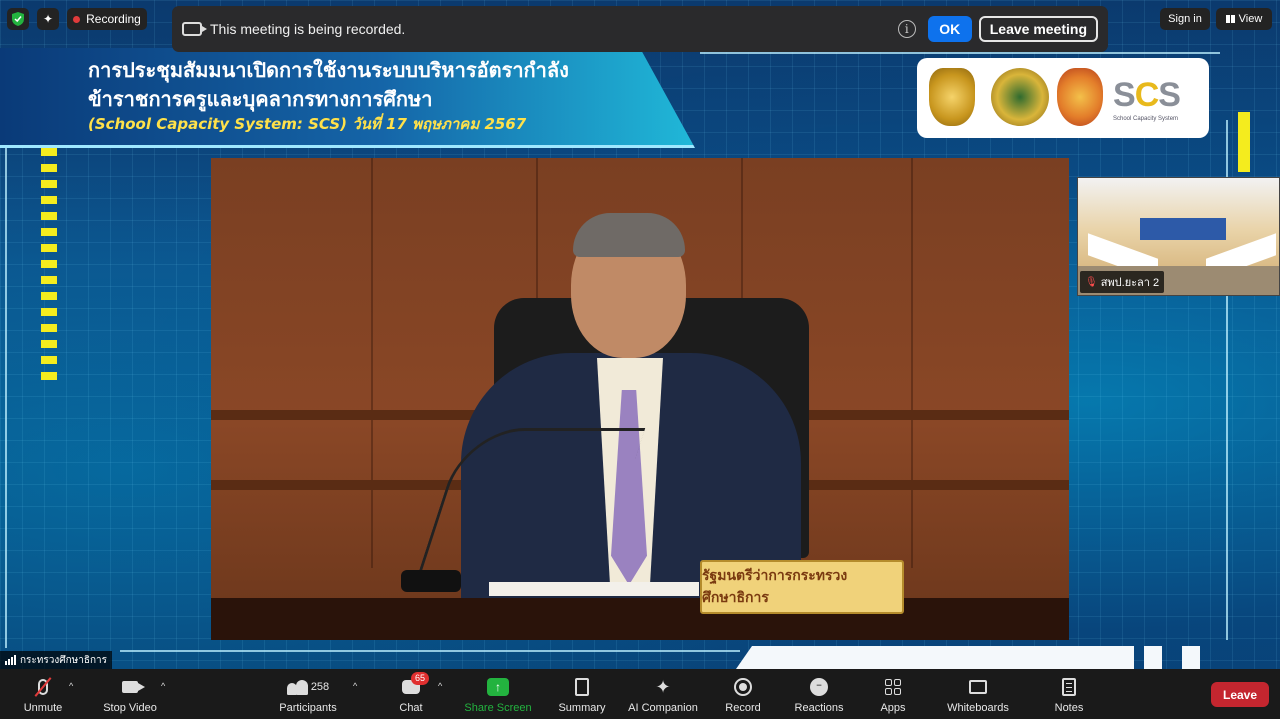 The image size is (1280, 719). I want to click on active-speaker-label: กระทรวงศึกษาธิการ, so click(56, 660).